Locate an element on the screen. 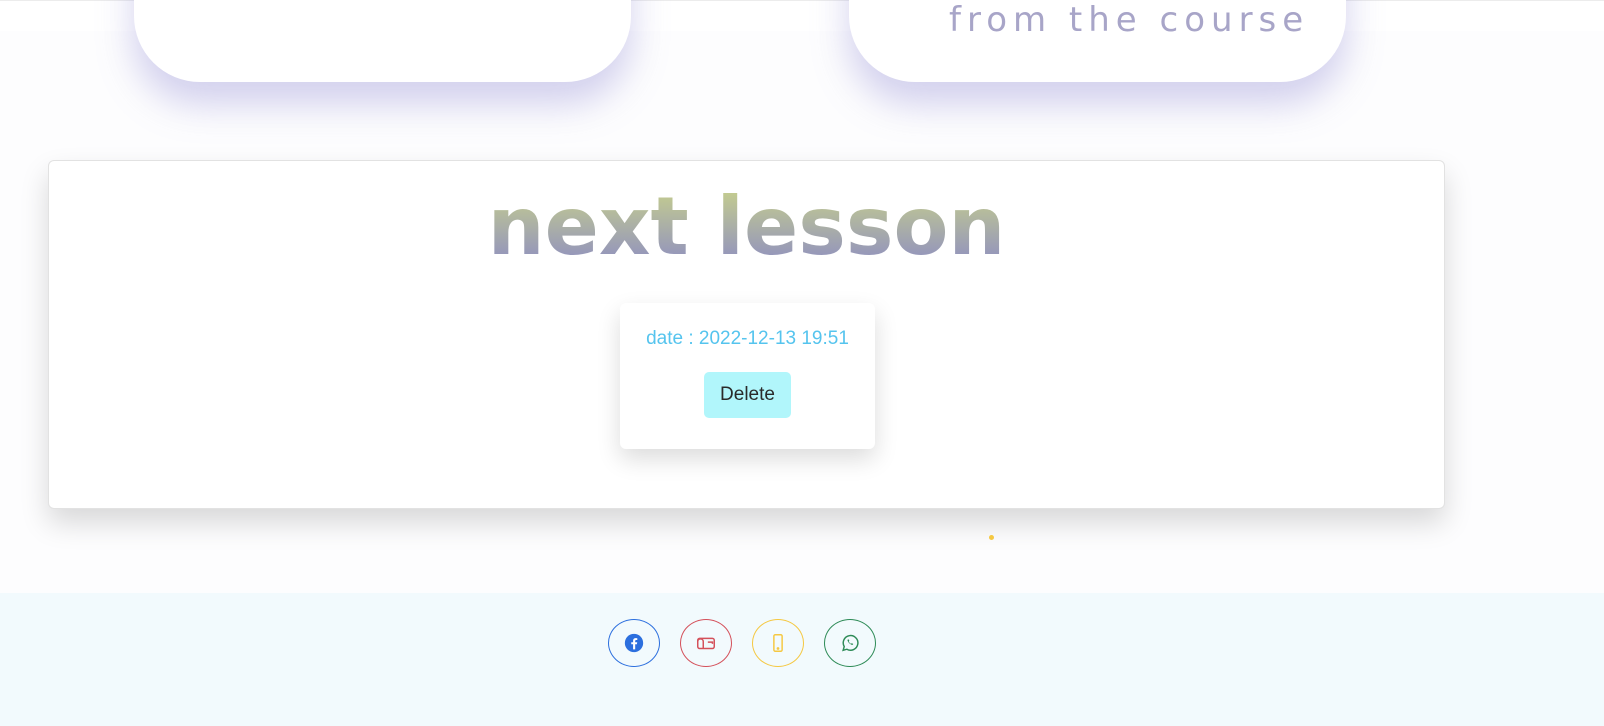  lesson-card: date : 2022-12-13 19:51 Delete is located at coordinates (747, 376).